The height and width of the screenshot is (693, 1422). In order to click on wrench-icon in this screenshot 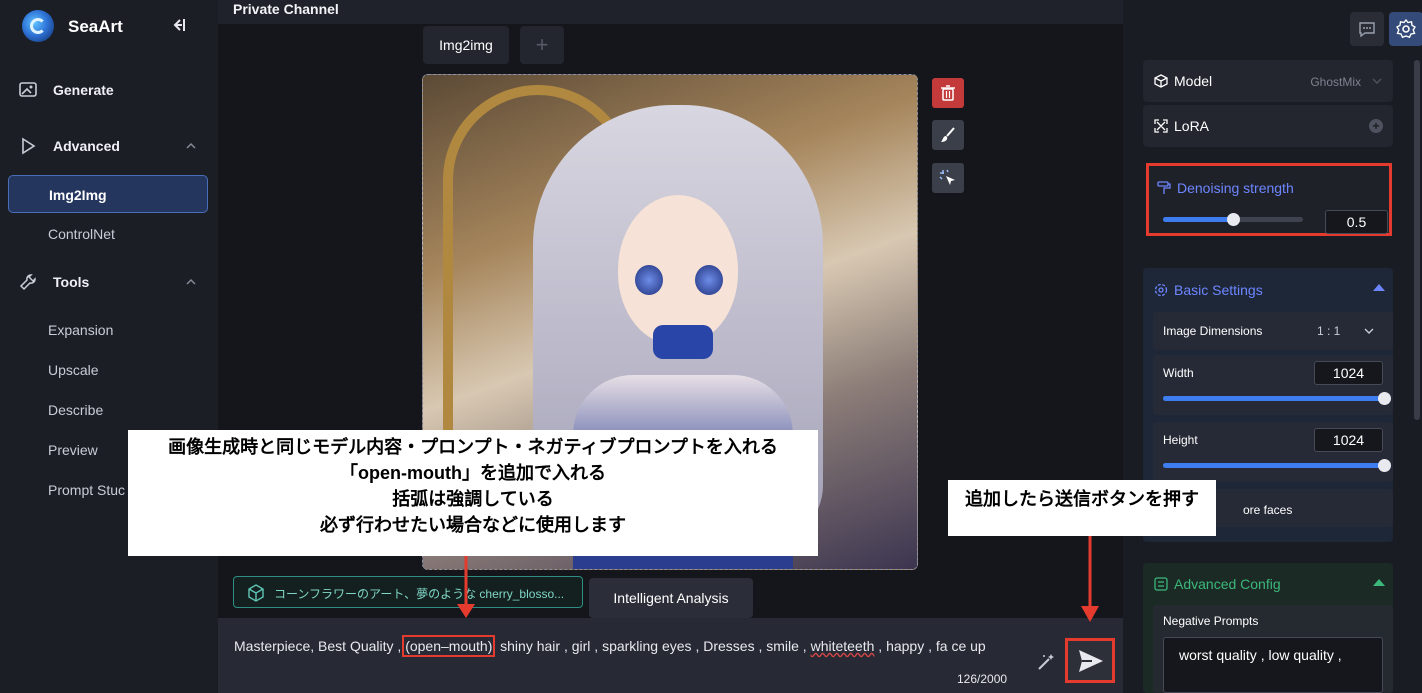, I will do `click(27, 282)`.